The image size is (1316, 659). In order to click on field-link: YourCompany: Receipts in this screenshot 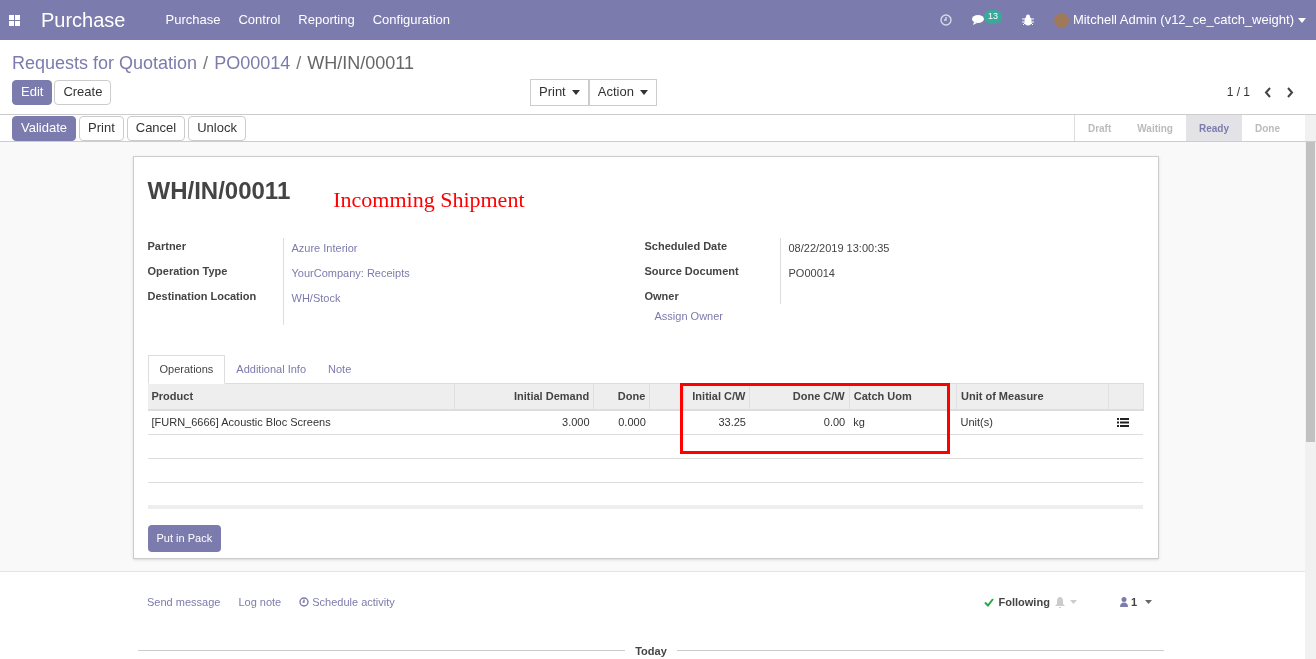, I will do `click(350, 271)`.